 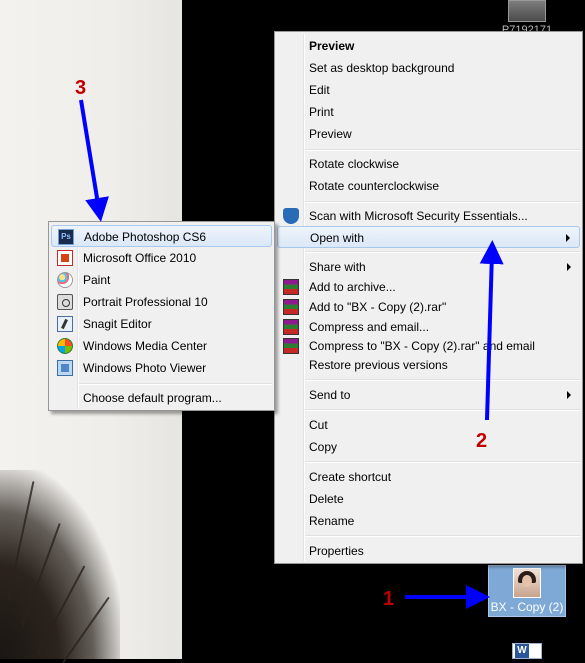 I want to click on annotation-number-3: 3, so click(x=81, y=88).